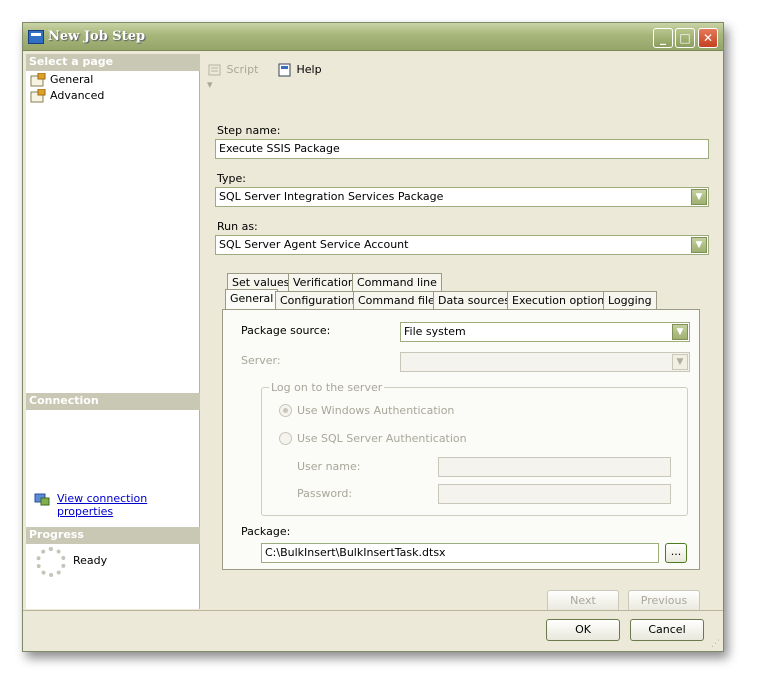 The width and height of the screenshot is (767, 695). What do you see at coordinates (561, 300) in the screenshot?
I see `tab-execution-options: Execution options` at bounding box center [561, 300].